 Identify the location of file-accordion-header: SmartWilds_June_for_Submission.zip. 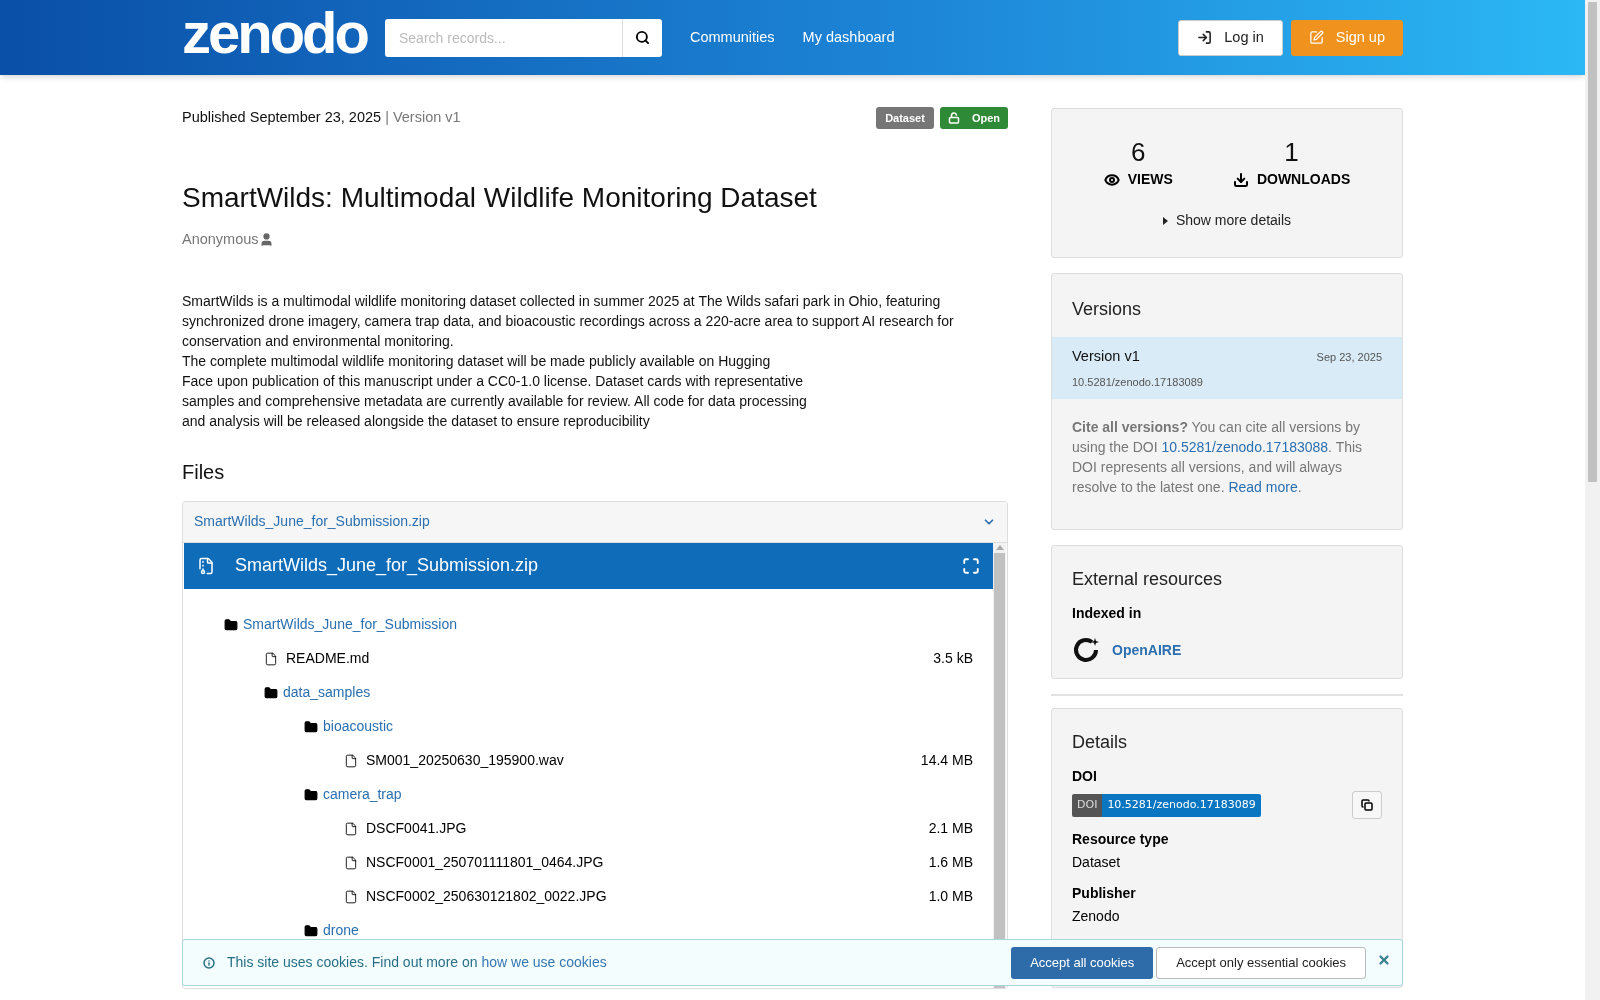
(595, 522).